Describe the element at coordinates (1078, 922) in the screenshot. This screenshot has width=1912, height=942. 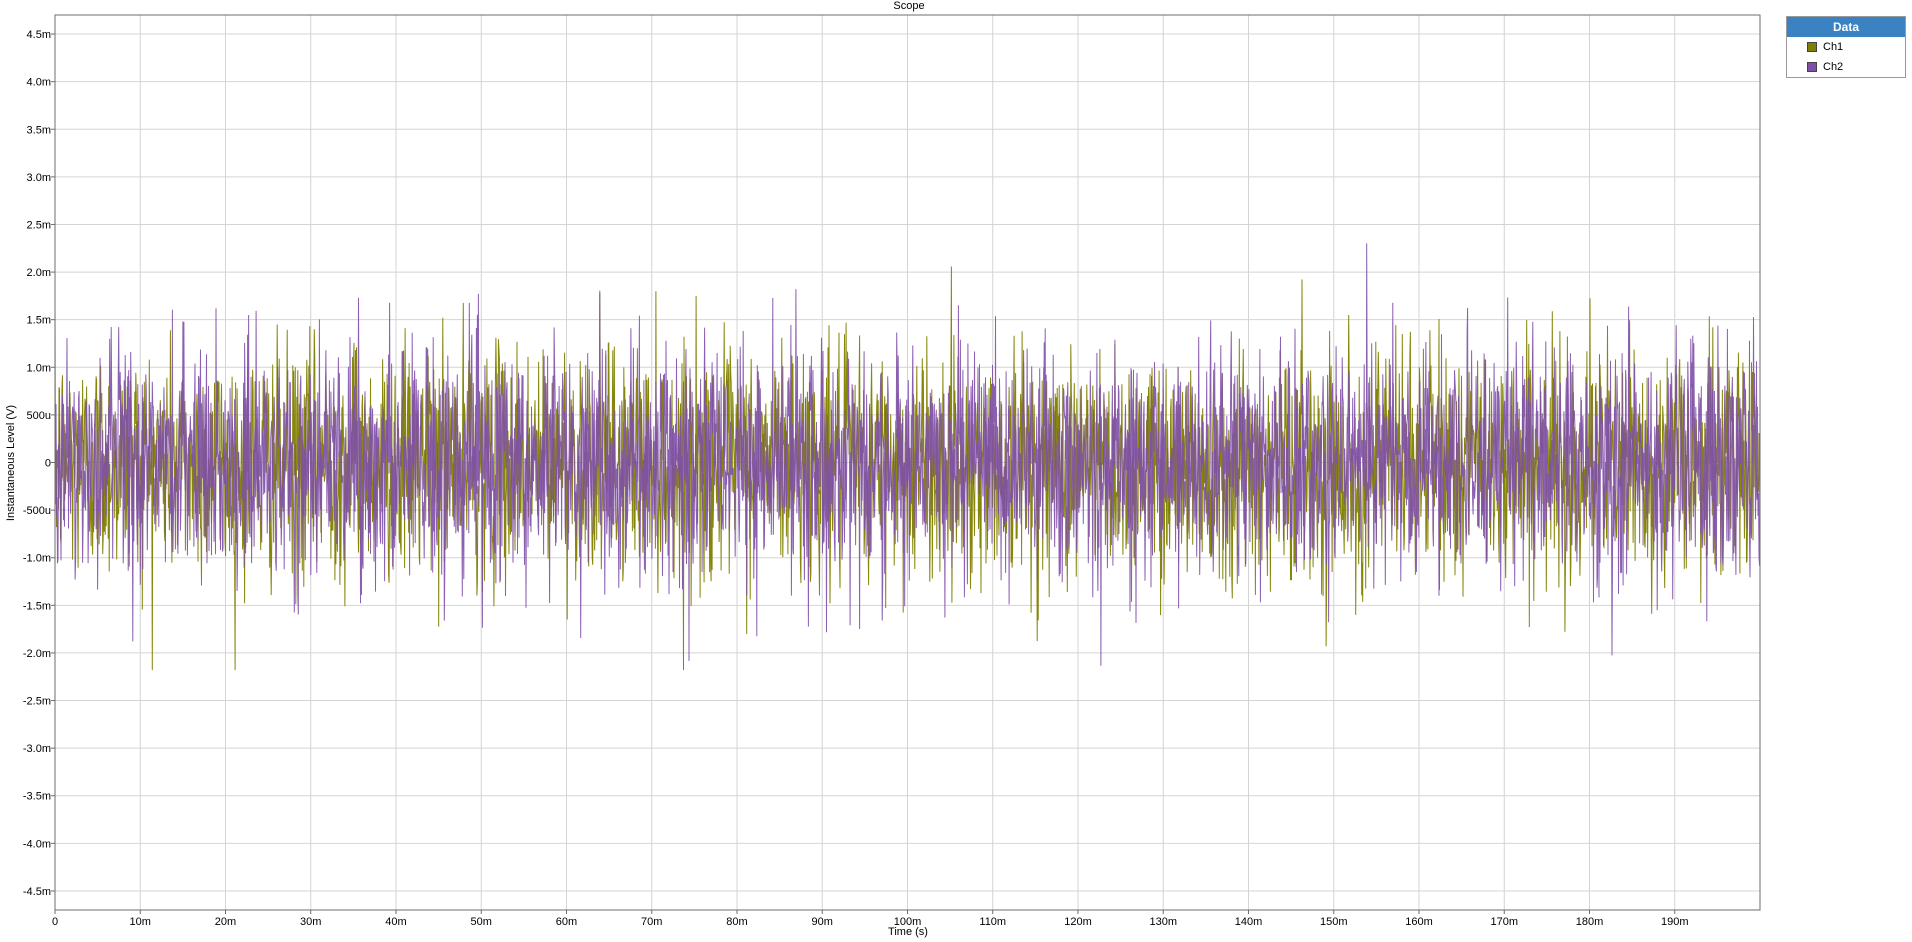
I see `x-tick-label: 120m` at that location.